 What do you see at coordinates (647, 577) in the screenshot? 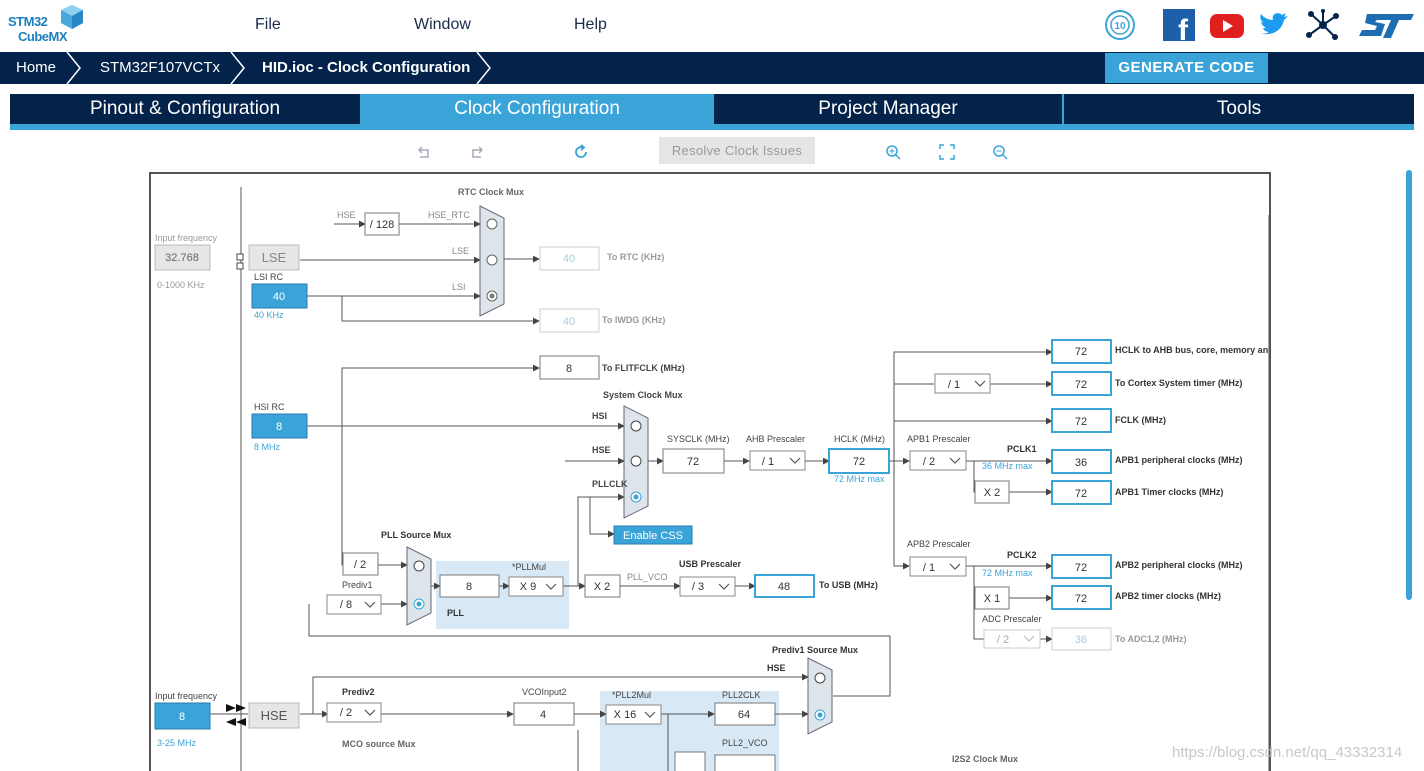
I see `pll-vco-label: PLL_VCO` at bounding box center [647, 577].